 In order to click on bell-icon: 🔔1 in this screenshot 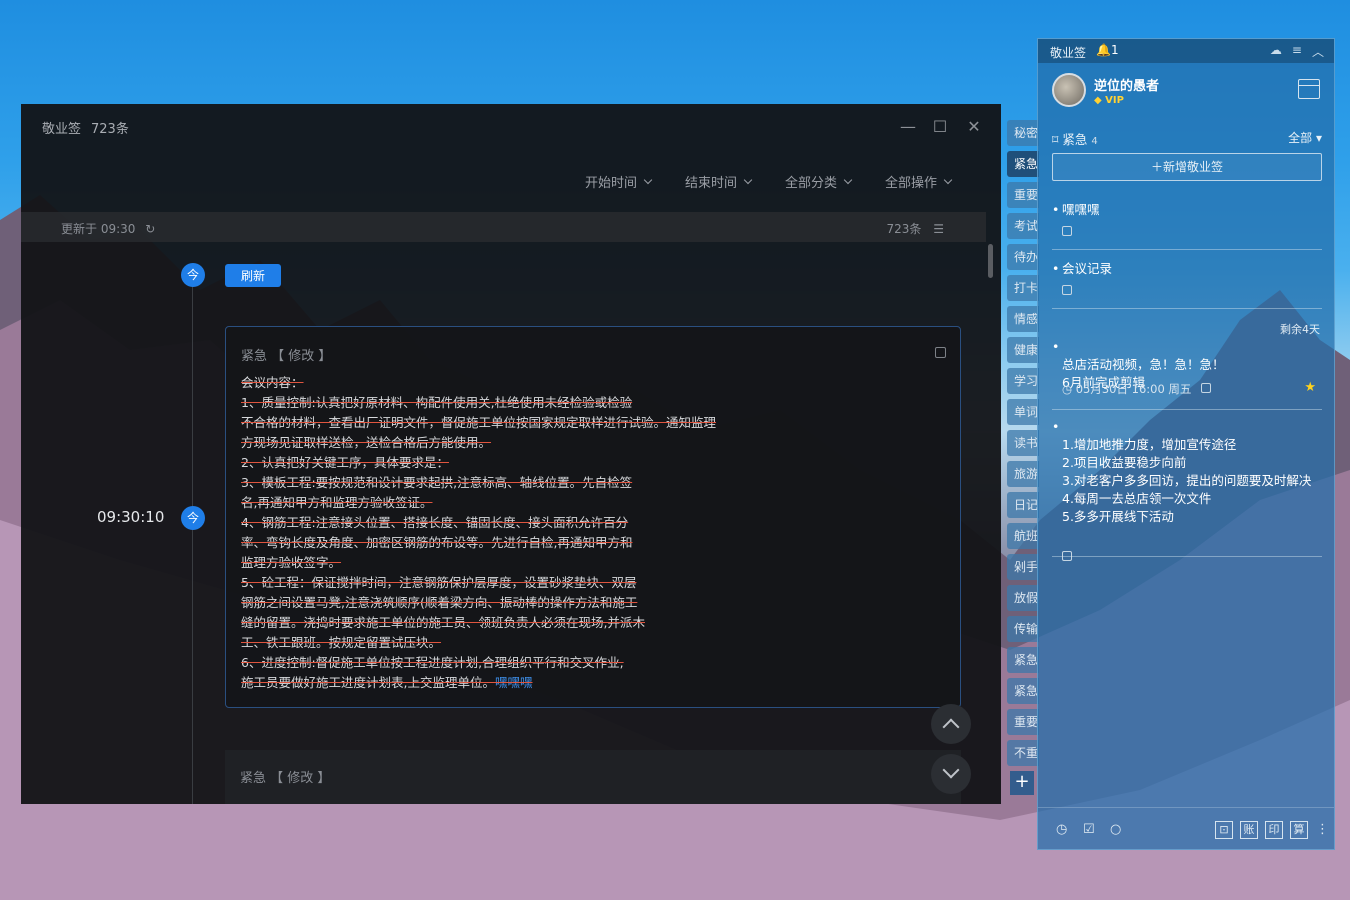, I will do `click(1107, 50)`.